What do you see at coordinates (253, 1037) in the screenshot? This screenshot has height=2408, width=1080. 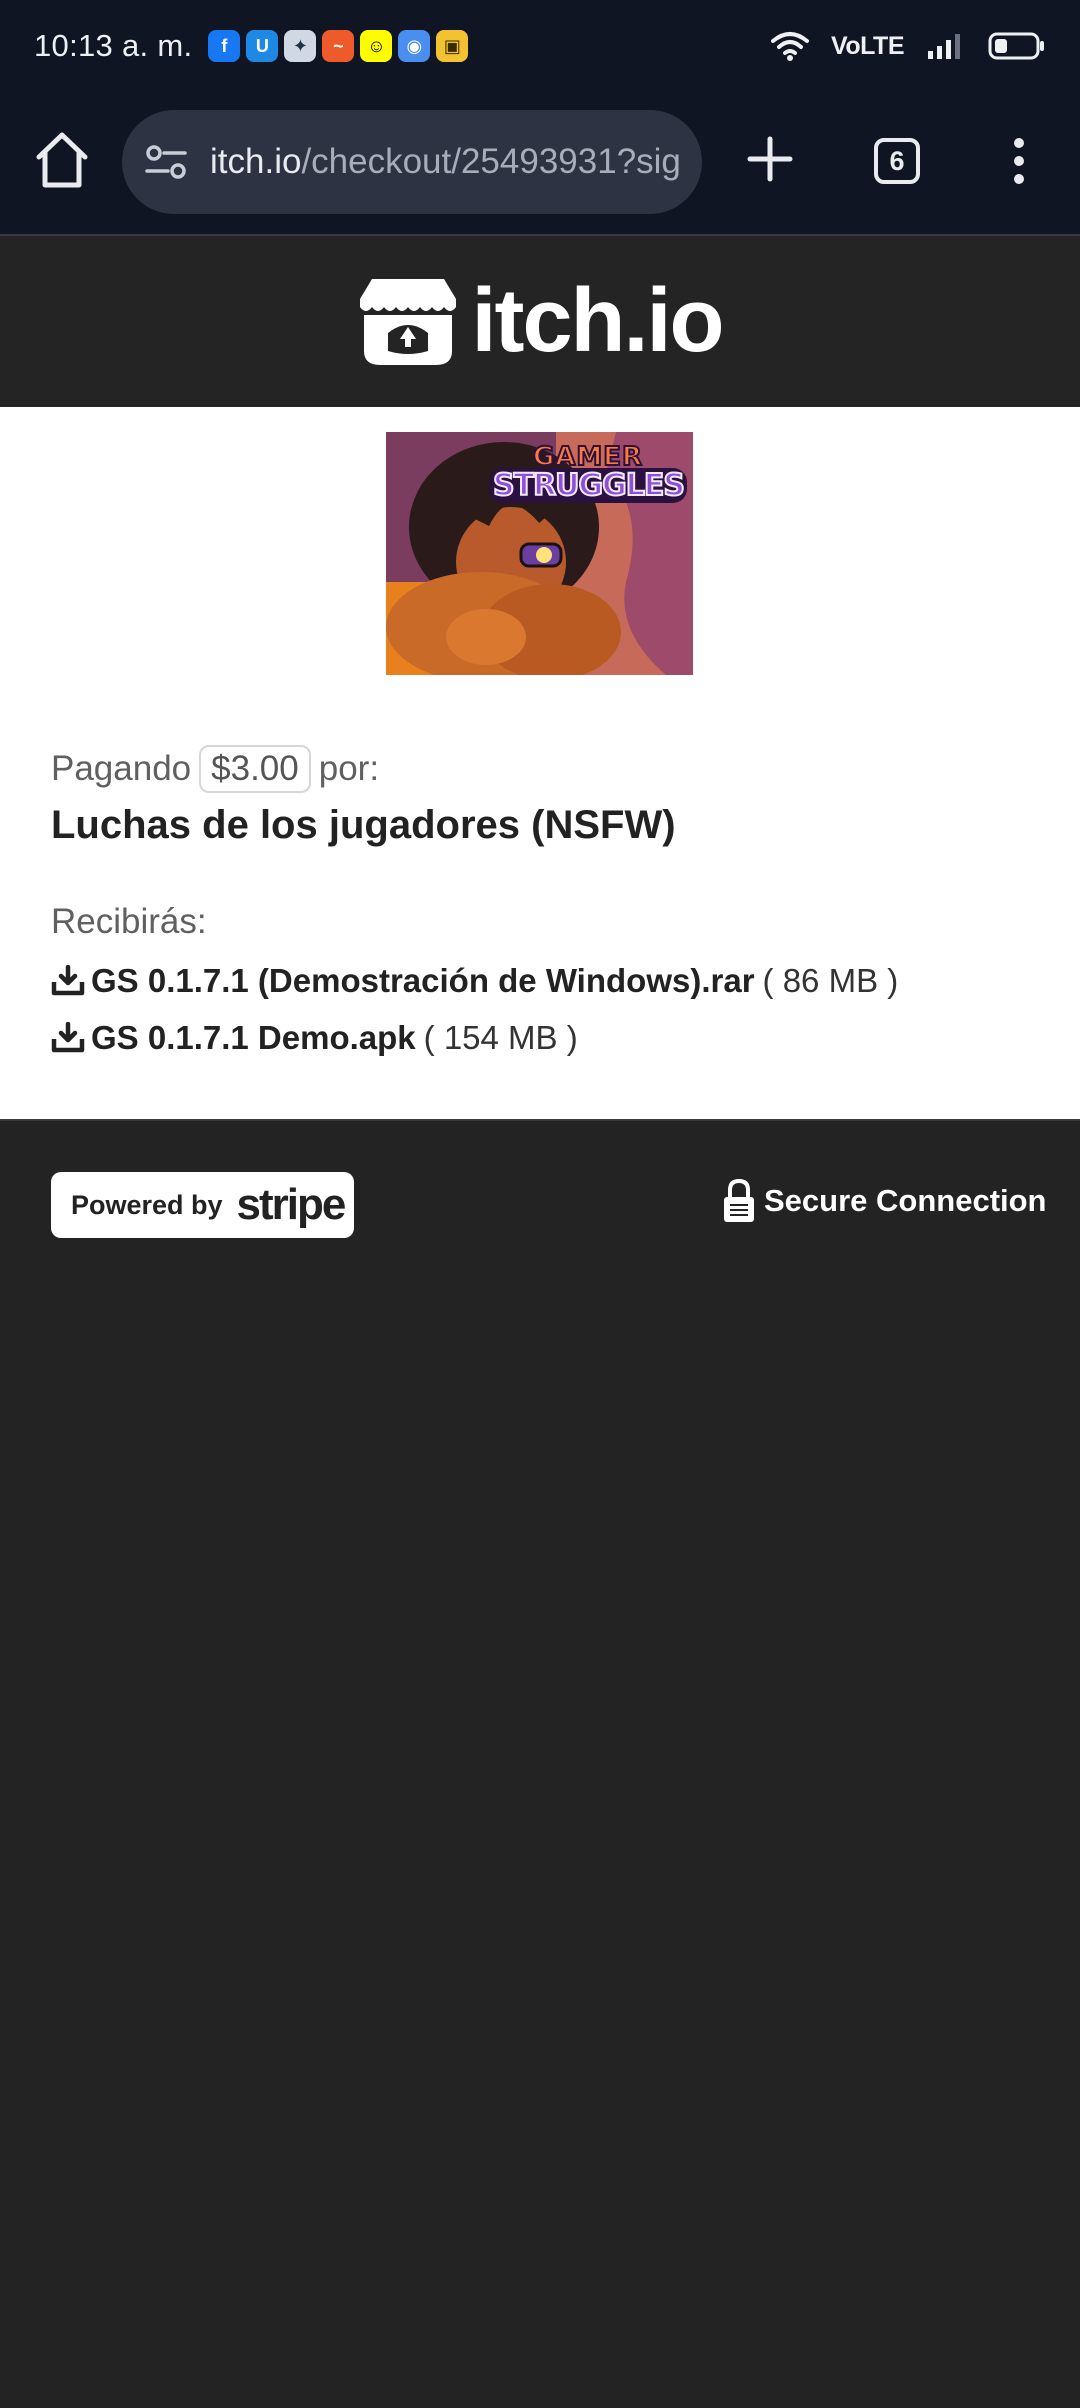 I see `file-name: GS 0.1.7.1 Demo.apk` at bounding box center [253, 1037].